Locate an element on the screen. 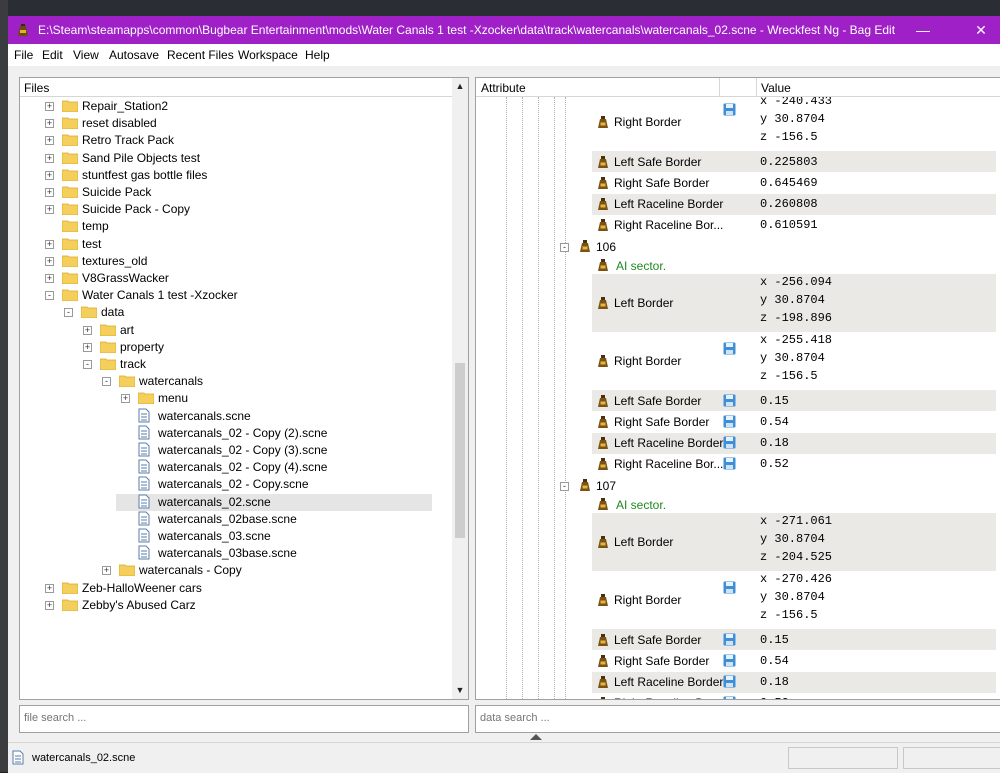 The width and height of the screenshot is (1000, 773). attribute-value: 0.645469 is located at coordinates (789, 183).